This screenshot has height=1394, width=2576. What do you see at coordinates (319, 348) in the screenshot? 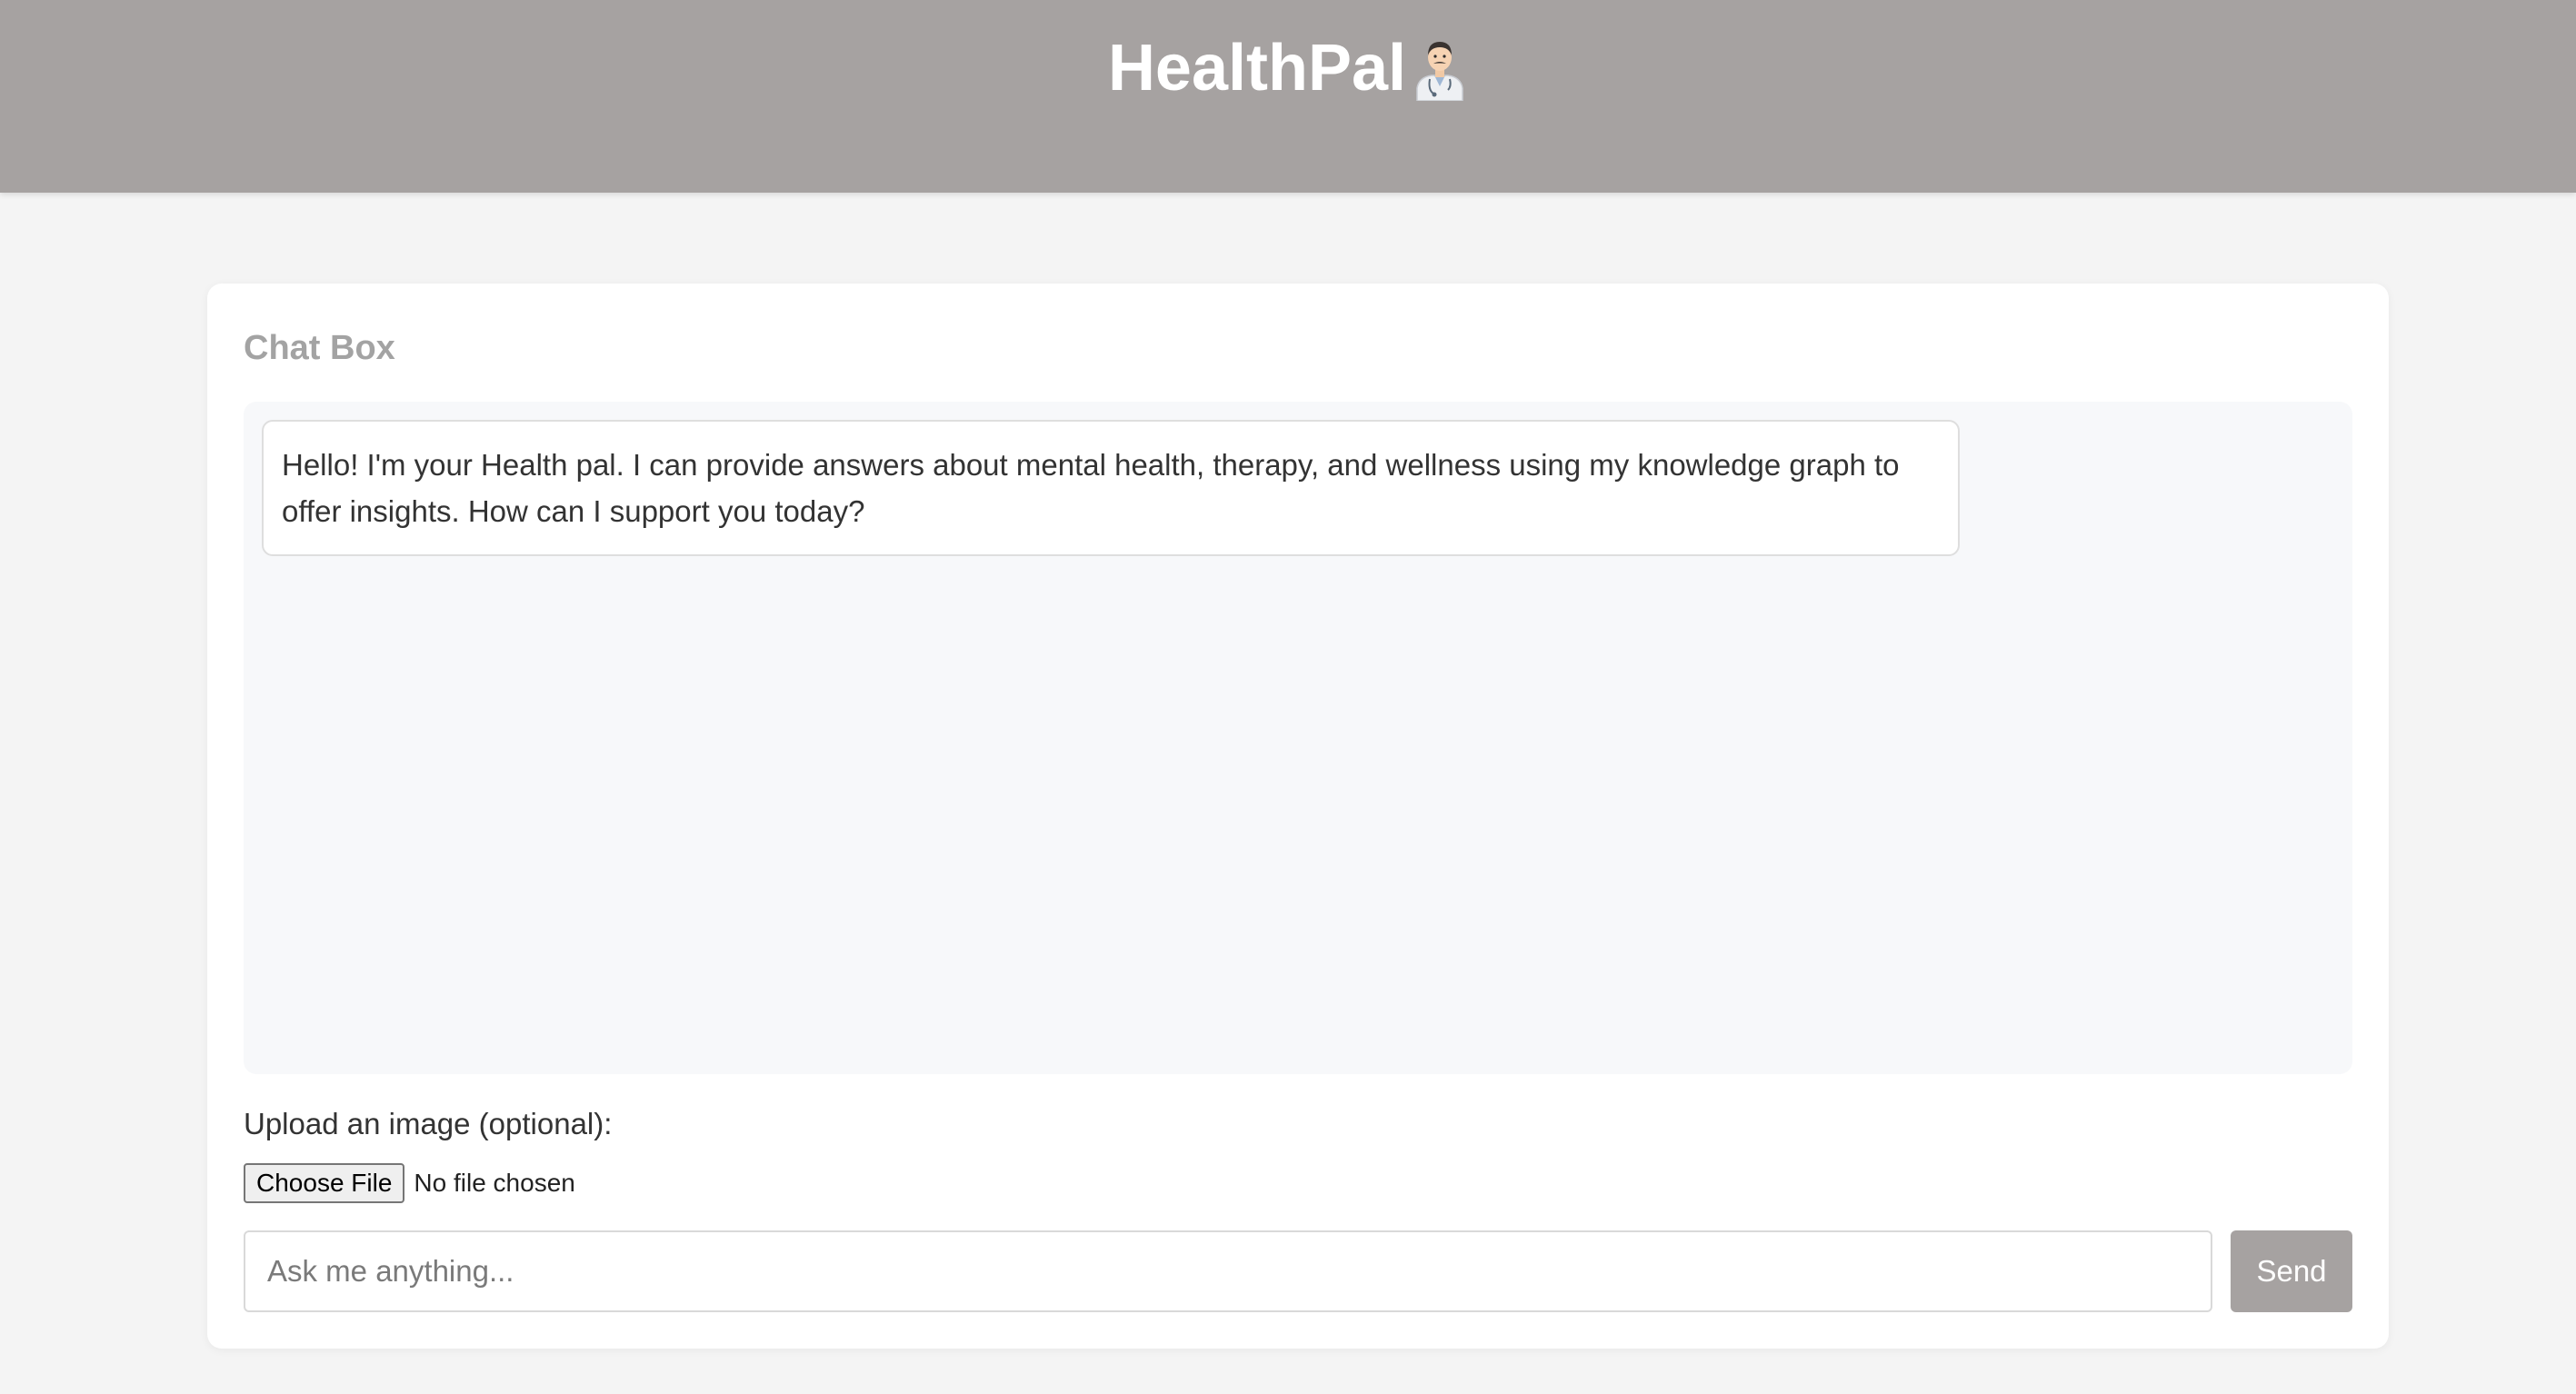
I see `chat-box-title: Chat Box` at bounding box center [319, 348].